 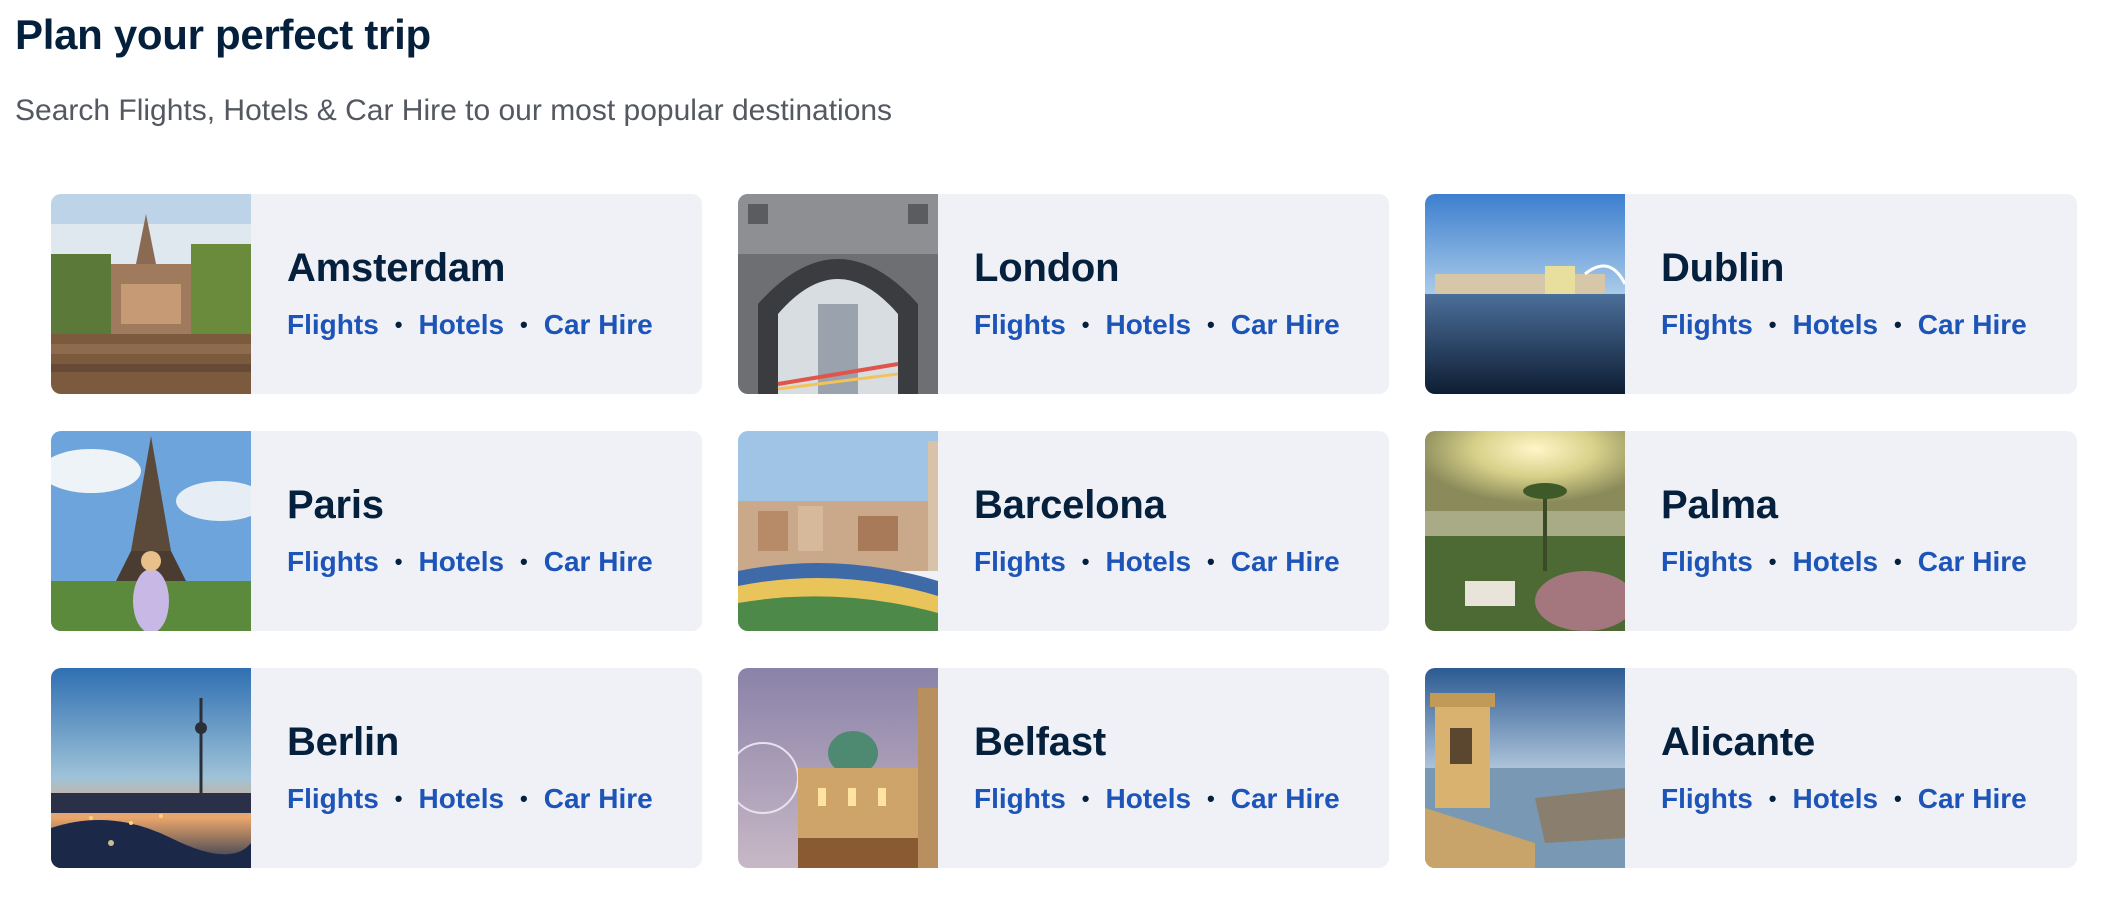 What do you see at coordinates (151, 531) in the screenshot?
I see `paris-photo` at bounding box center [151, 531].